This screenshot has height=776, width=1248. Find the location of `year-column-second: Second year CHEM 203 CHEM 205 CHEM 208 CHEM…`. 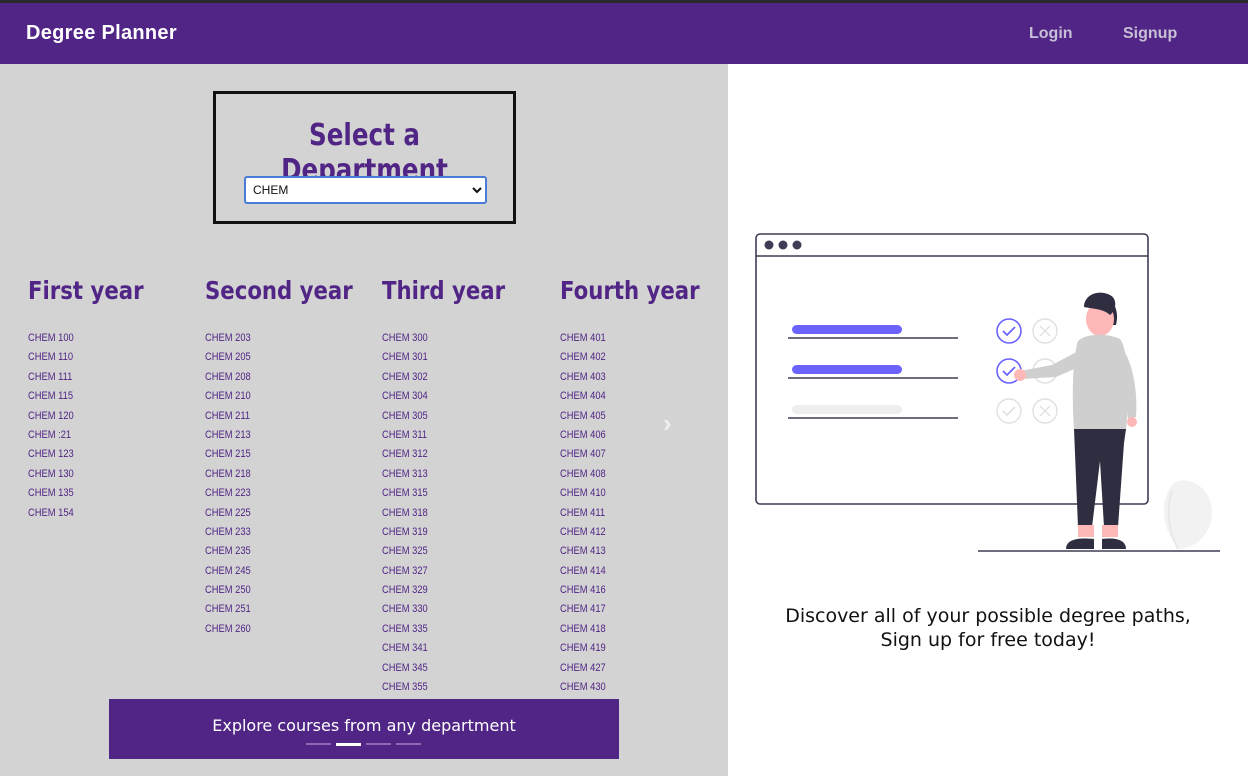

year-column-second: Second year CHEM 203 CHEM 205 CHEM 208 CHEM… is located at coordinates (292, 457).